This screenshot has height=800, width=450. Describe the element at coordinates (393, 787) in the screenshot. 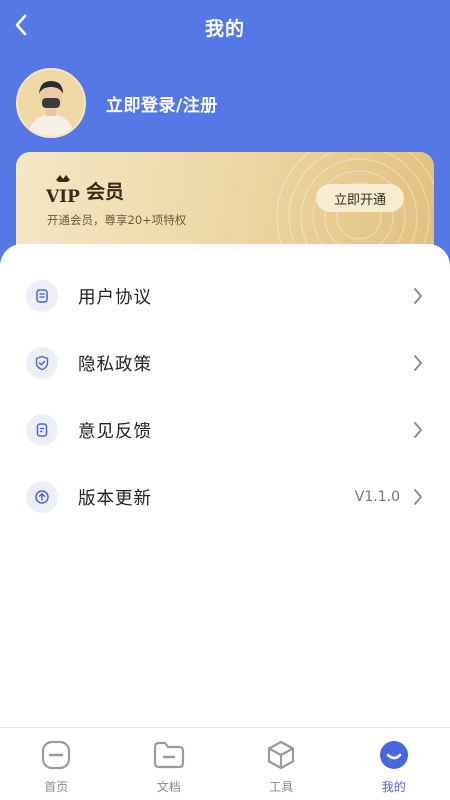

I see `tab-label: 我的` at that location.